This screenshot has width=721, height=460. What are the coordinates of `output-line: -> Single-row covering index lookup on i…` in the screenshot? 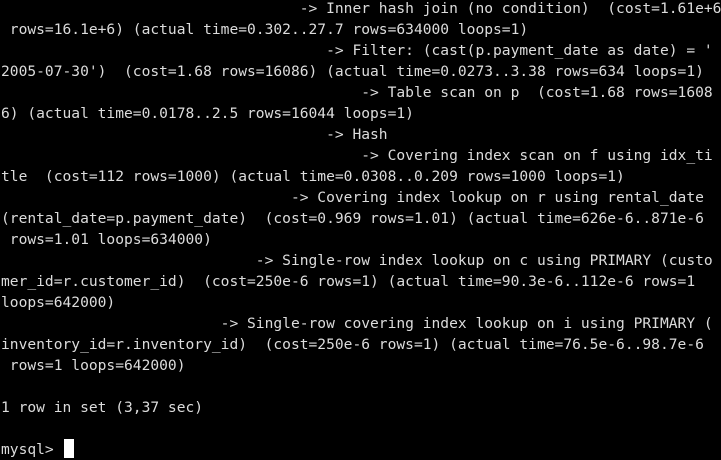 It's located at (357, 323).